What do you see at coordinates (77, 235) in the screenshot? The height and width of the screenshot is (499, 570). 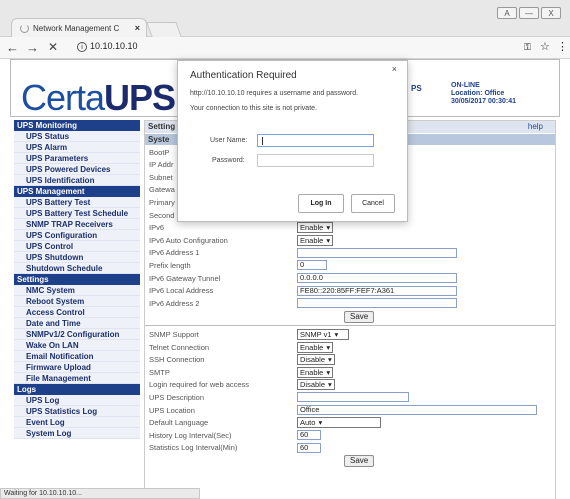 I see `sidebar-item-ups-configuration: UPS Configuration` at bounding box center [77, 235].